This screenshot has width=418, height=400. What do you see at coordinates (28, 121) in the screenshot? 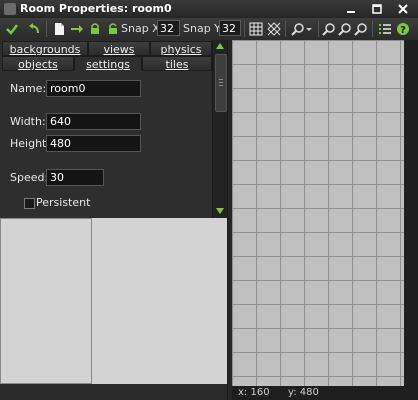
I see `width-label: Width:` at bounding box center [28, 121].